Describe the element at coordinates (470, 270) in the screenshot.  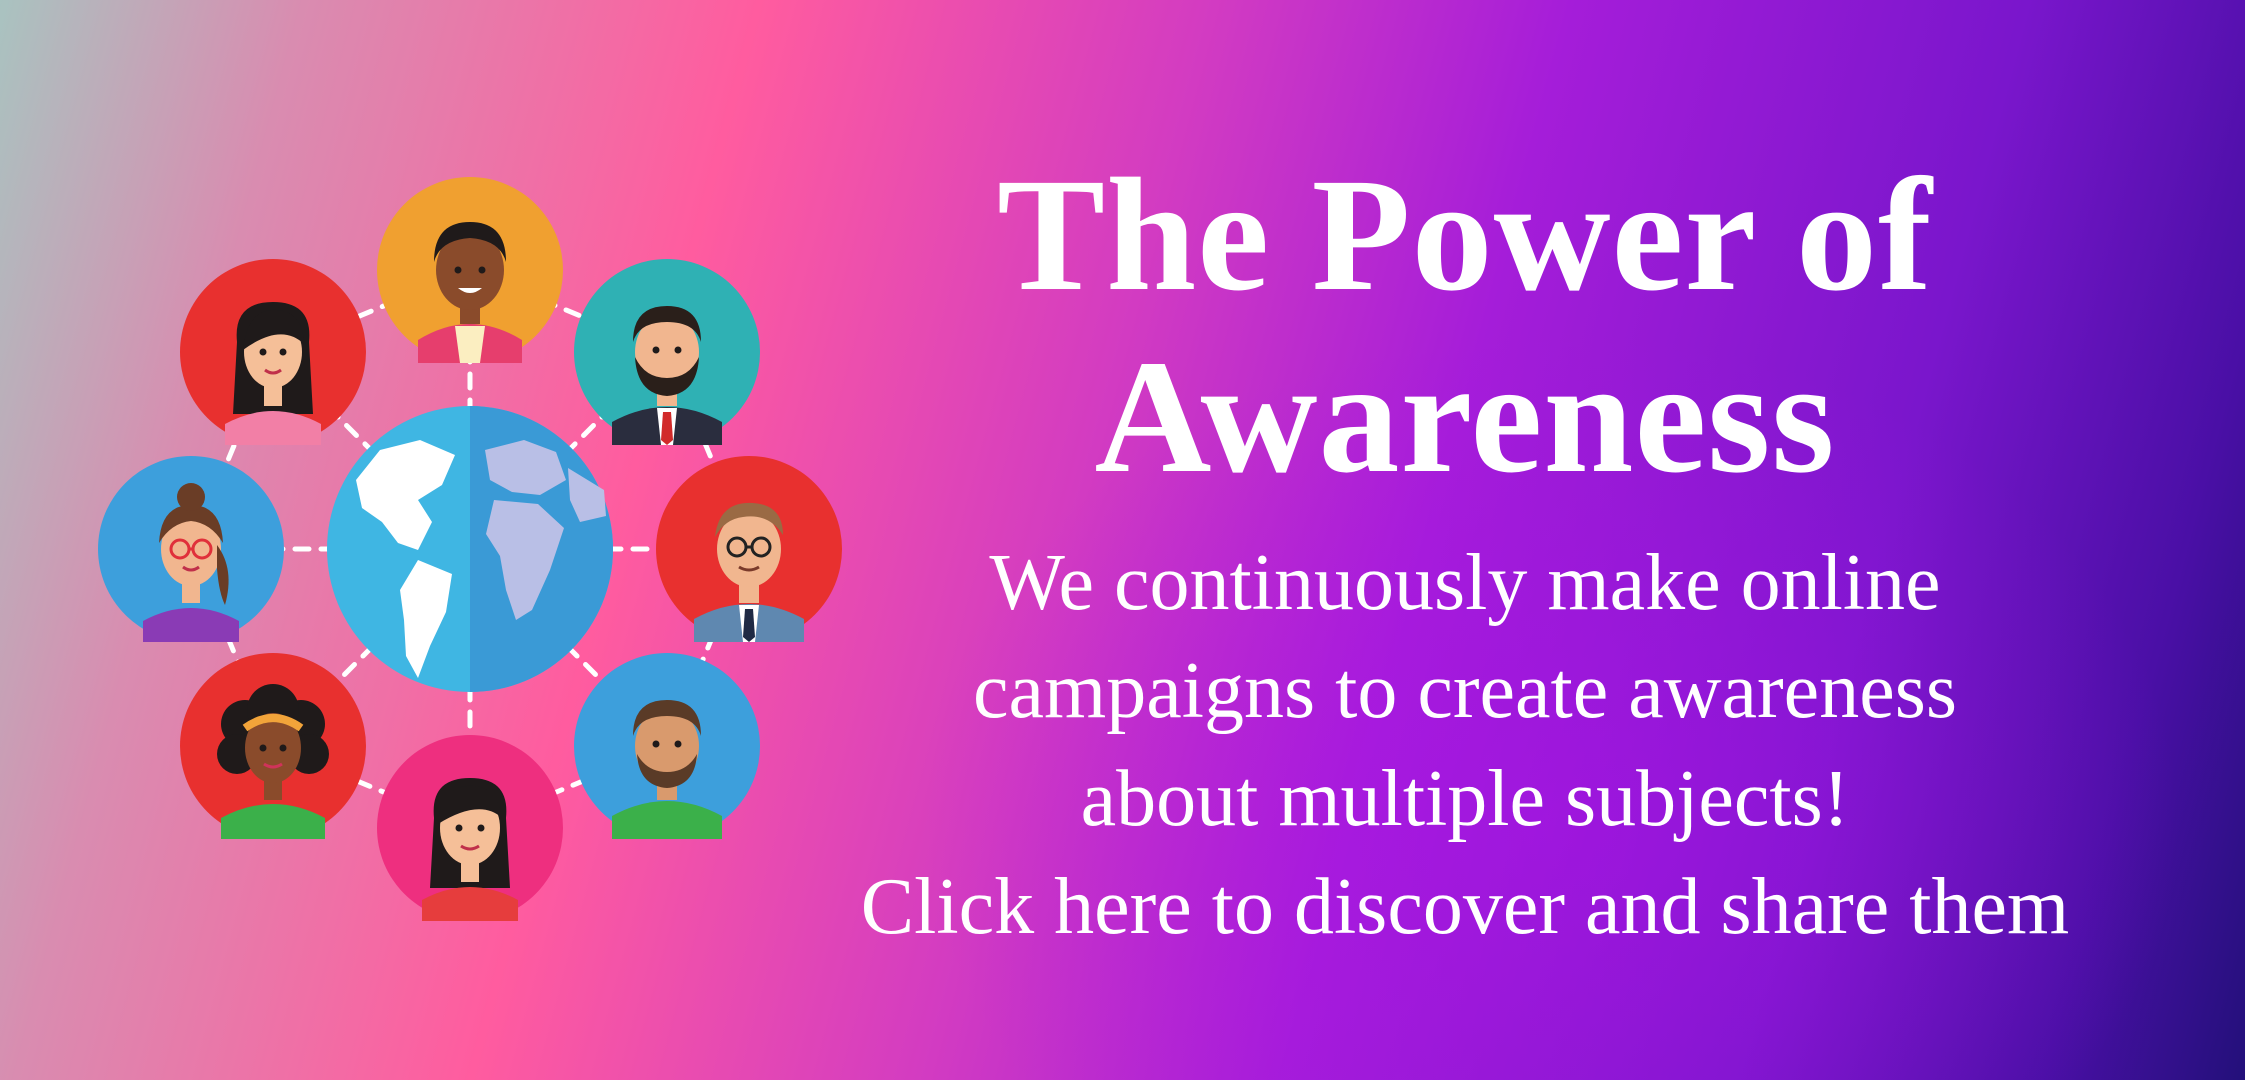
I see `avatar-man-orange-bg` at that location.